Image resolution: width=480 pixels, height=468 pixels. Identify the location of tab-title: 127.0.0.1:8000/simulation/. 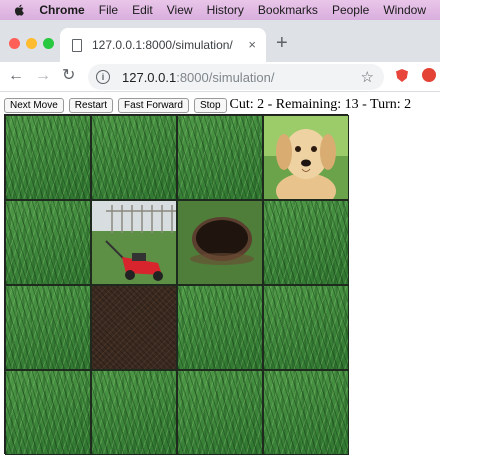
(162, 45).